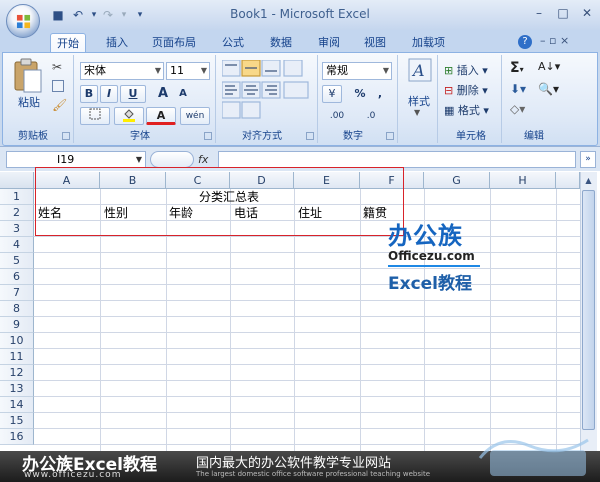 The width and height of the screenshot is (600, 482). I want to click on phonetic-button: wén, so click(195, 116).